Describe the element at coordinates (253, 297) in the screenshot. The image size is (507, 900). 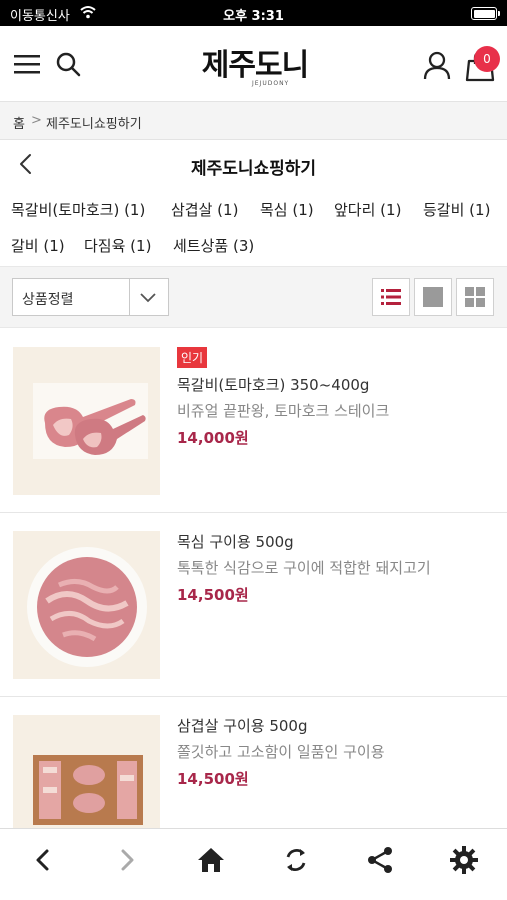
I see `sort-toolbar: 상품정렬` at that location.